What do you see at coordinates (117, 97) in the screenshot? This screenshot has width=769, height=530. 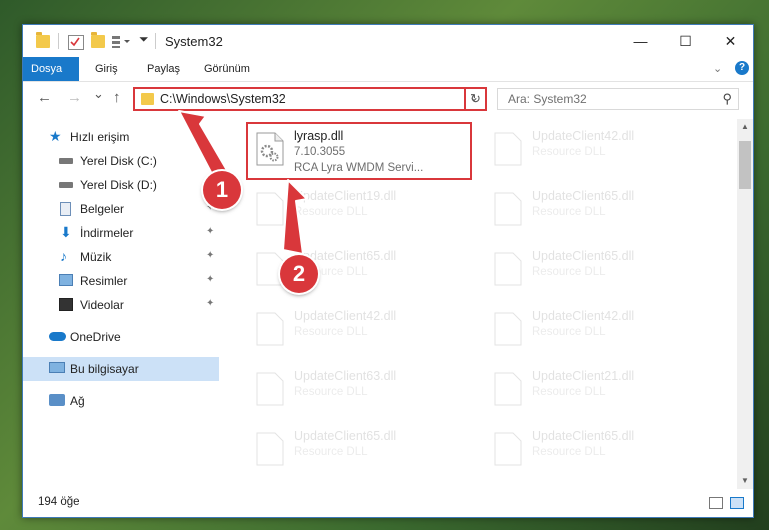 I see `up-arrow-icon: ↑` at bounding box center [117, 97].